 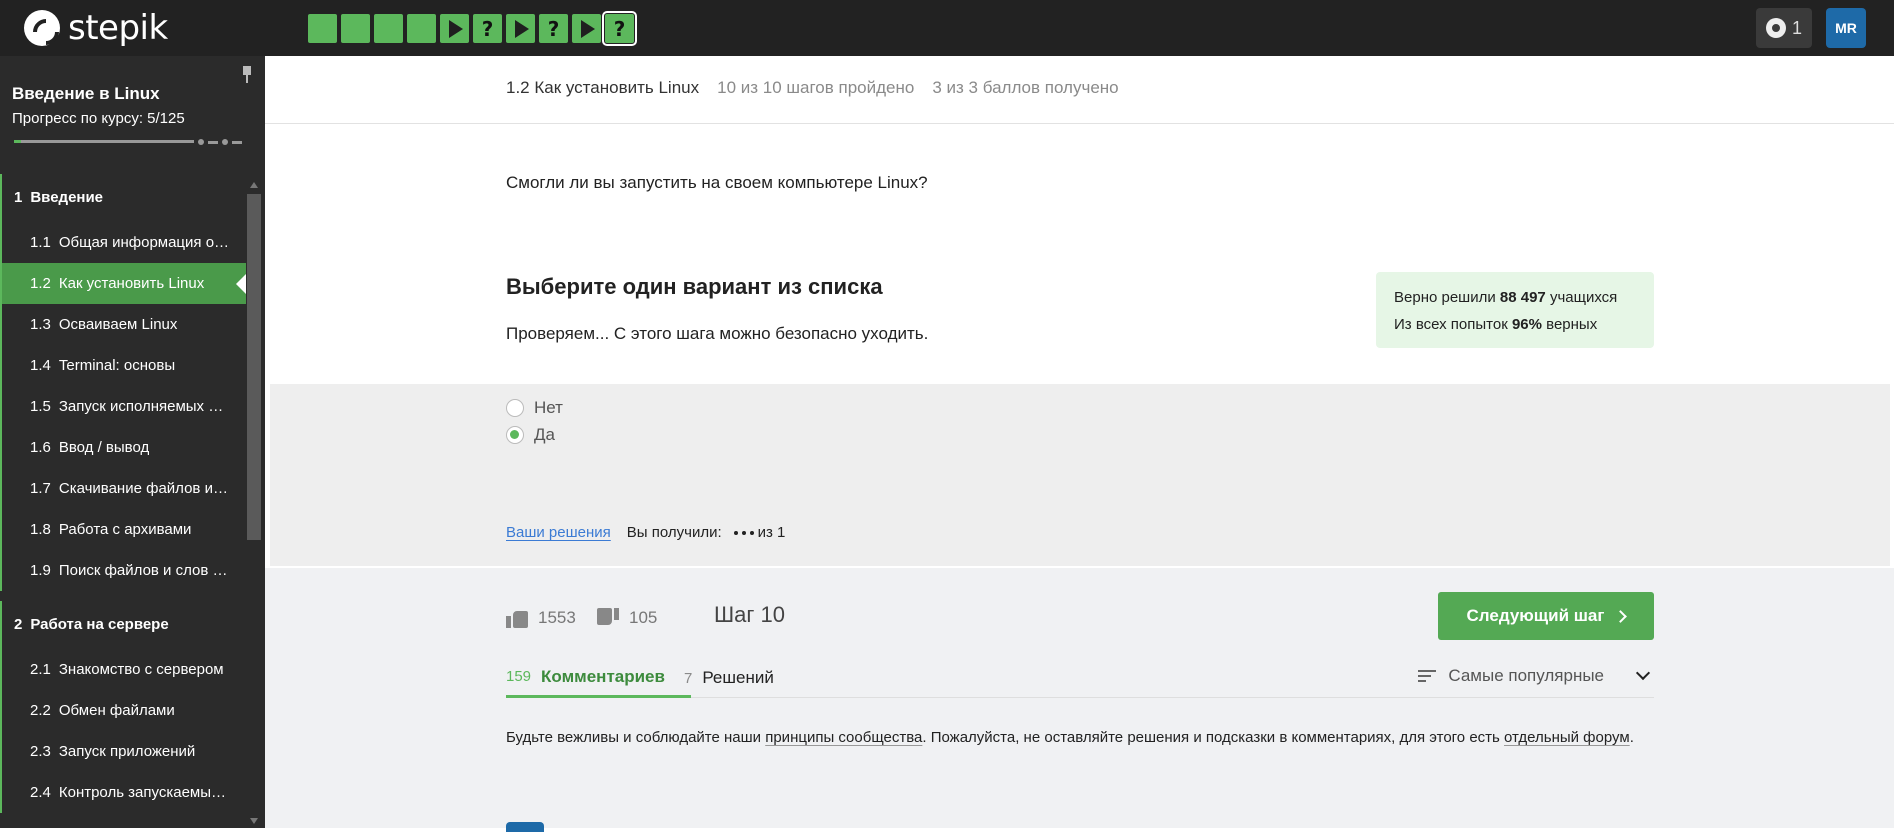 What do you see at coordinates (1643, 673) in the screenshot?
I see `chevron-down-icon` at bounding box center [1643, 673].